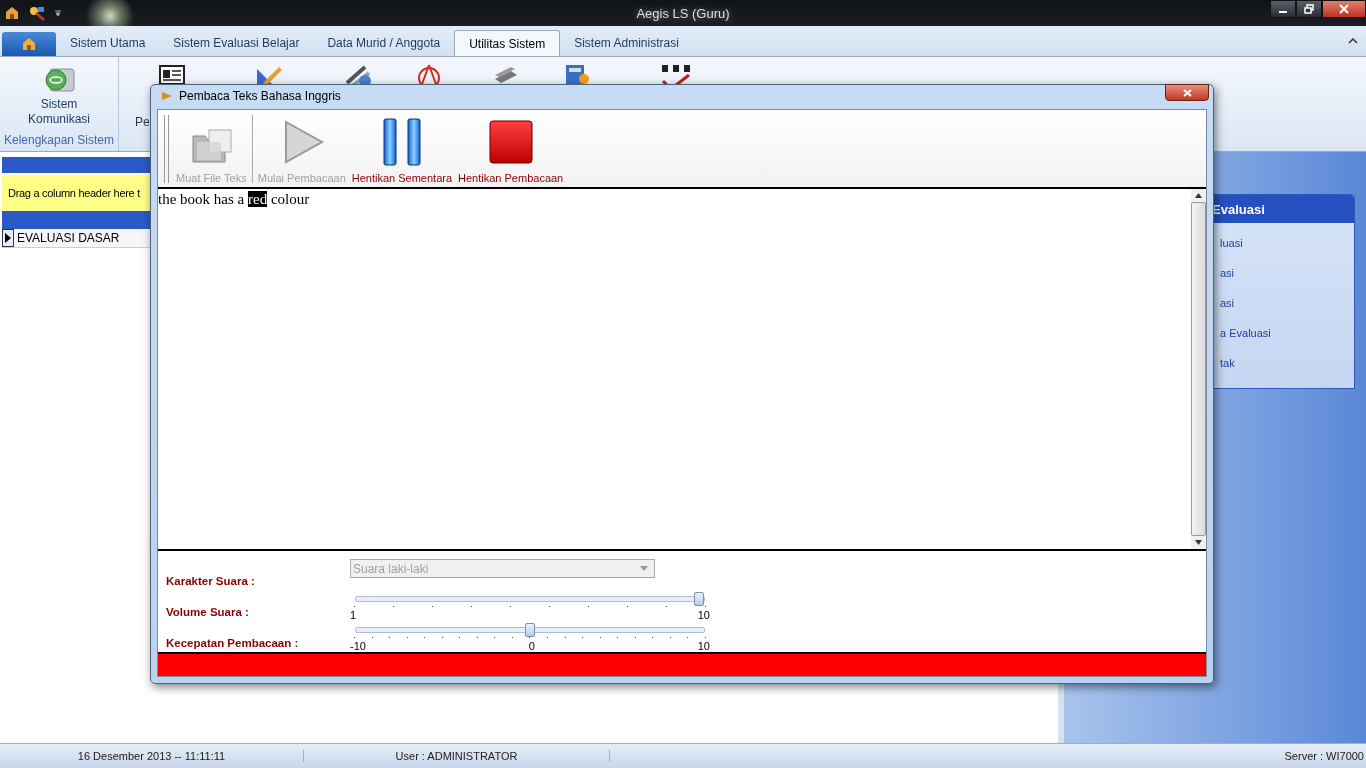 Image resolution: width=1366 pixels, height=768 pixels. I want to click on customize-icon, so click(58, 13).